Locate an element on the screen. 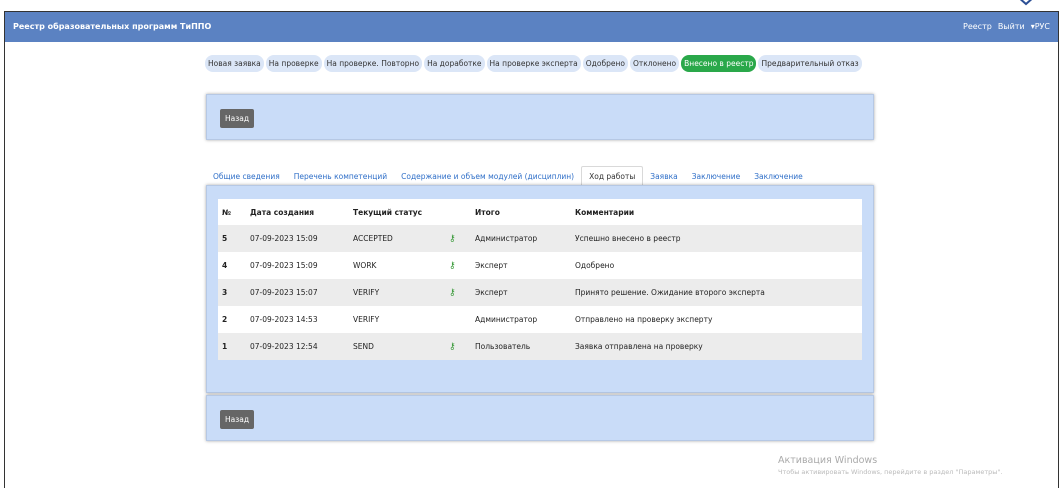  row-date: 07-09-2023 12:54 is located at coordinates (297, 346).